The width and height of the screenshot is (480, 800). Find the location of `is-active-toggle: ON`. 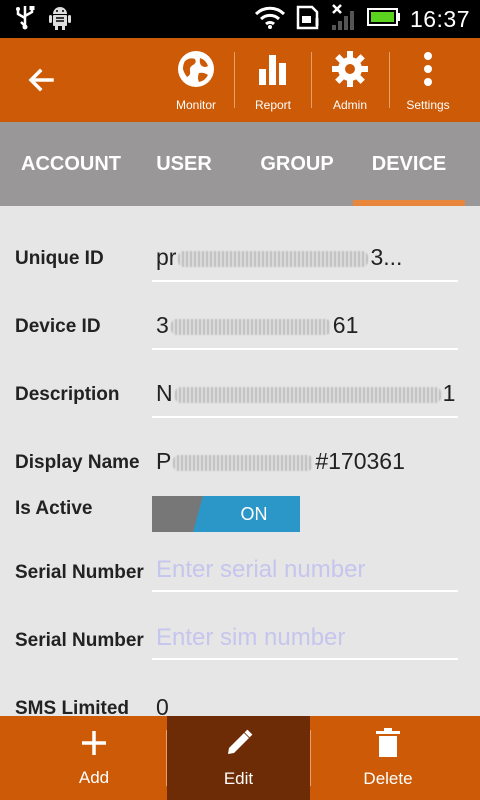

is-active-toggle: ON is located at coordinates (226, 514).